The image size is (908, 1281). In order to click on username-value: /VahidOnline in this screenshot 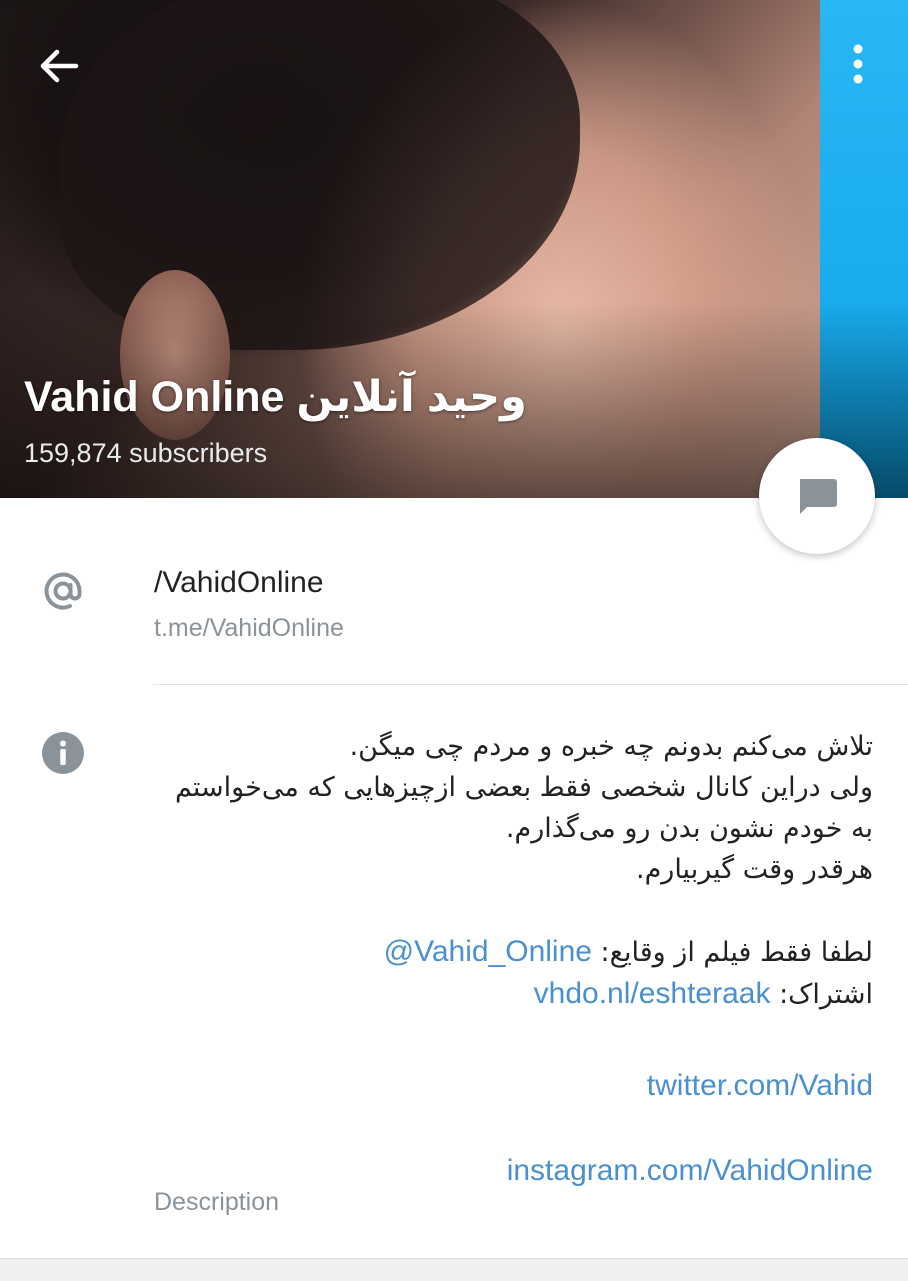, I will do `click(239, 583)`.